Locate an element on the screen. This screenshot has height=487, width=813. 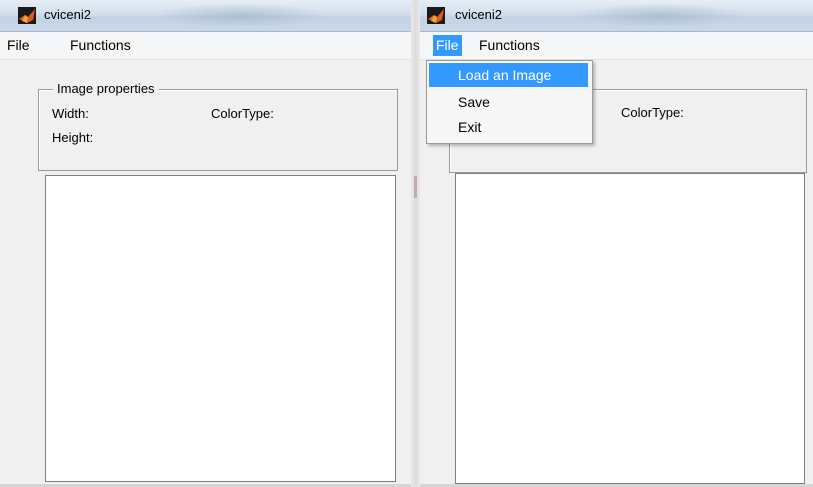
gap-glint is located at coordinates (415, 187).